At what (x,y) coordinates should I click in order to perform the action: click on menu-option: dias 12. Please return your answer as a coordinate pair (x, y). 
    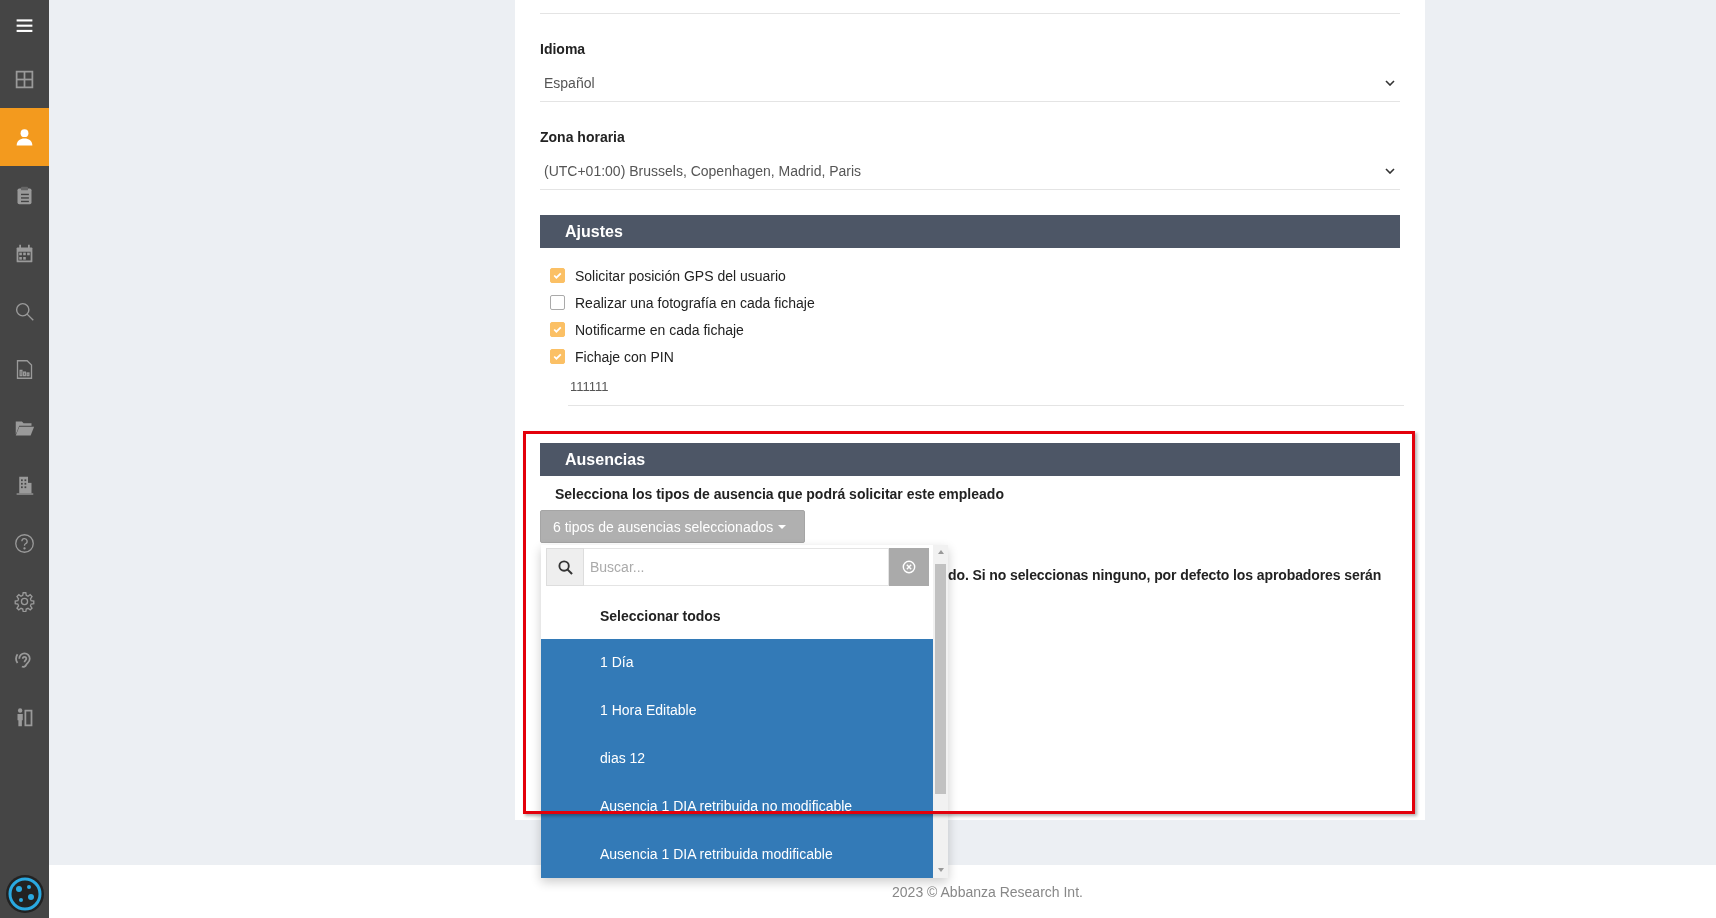
    Looking at the image, I should click on (737, 759).